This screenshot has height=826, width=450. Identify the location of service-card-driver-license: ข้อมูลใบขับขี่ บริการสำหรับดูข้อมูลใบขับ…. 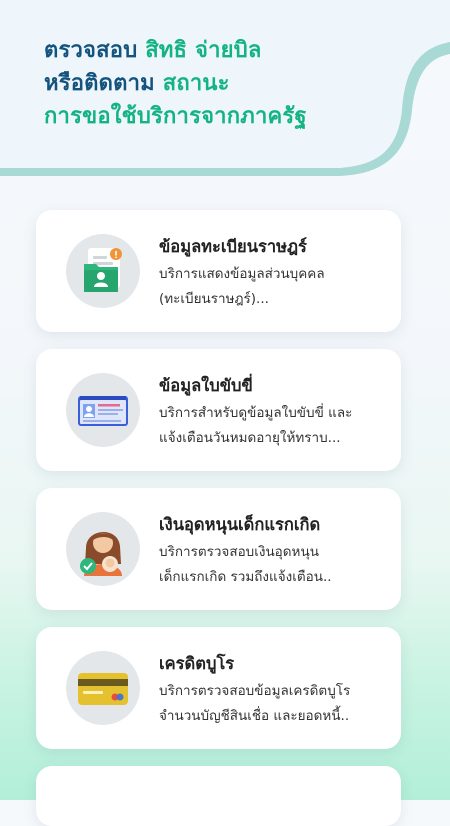
(218, 410).